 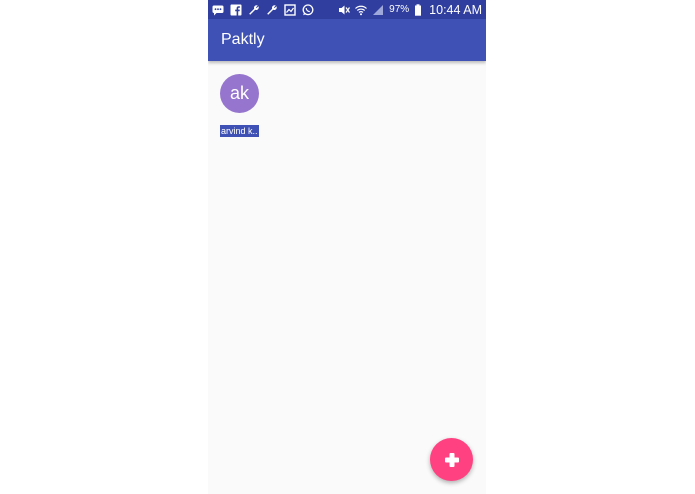 What do you see at coordinates (308, 9) in the screenshot?
I see `whatsapp-icon` at bounding box center [308, 9].